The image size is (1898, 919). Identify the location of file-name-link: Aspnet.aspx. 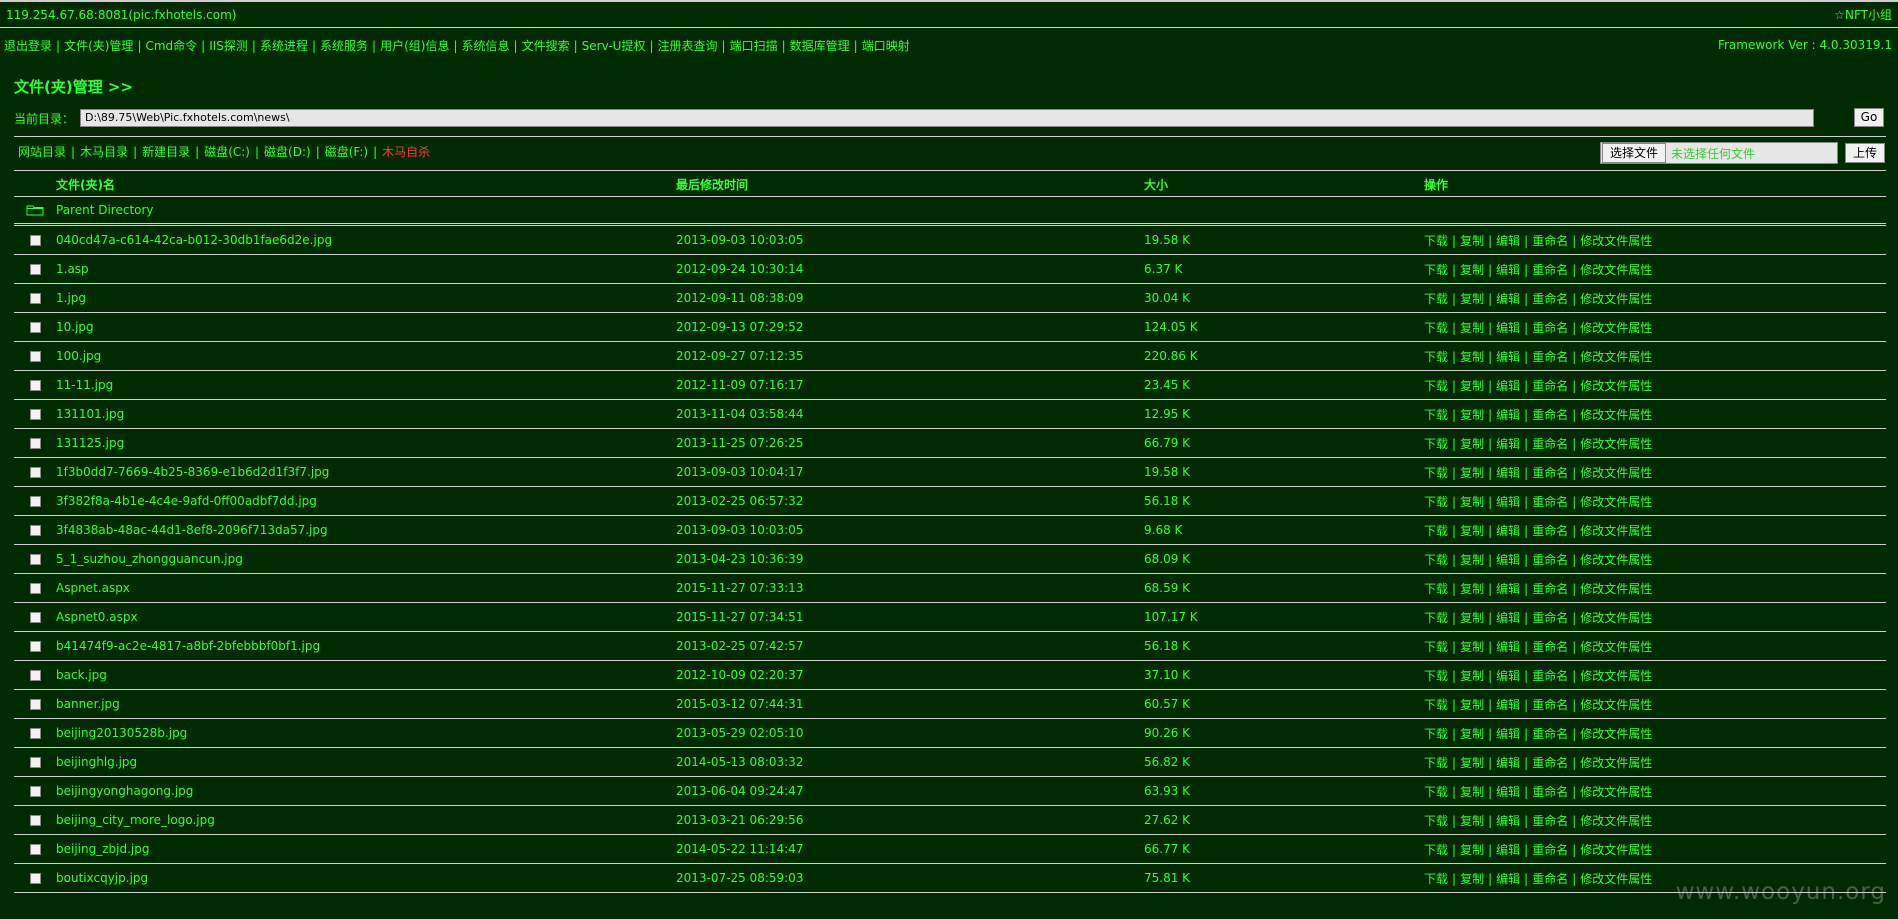
(93, 588).